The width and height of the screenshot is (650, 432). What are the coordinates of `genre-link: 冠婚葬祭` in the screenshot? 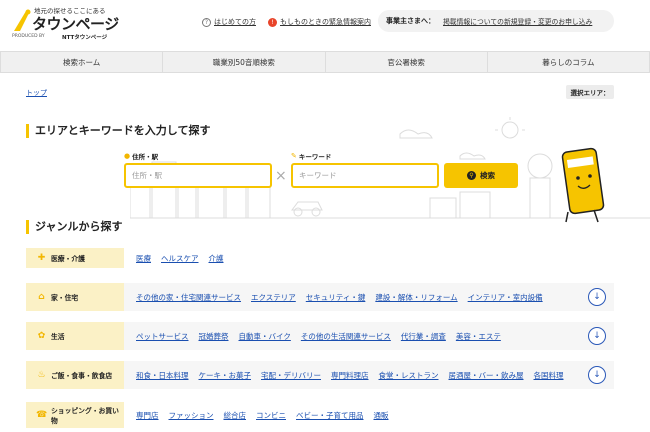 It's located at (214, 336).